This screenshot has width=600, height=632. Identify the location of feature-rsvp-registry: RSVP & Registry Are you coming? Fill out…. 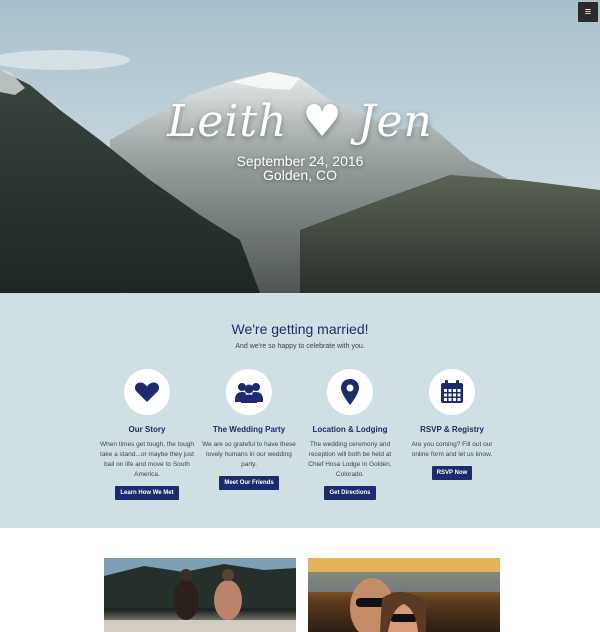
(452, 424).